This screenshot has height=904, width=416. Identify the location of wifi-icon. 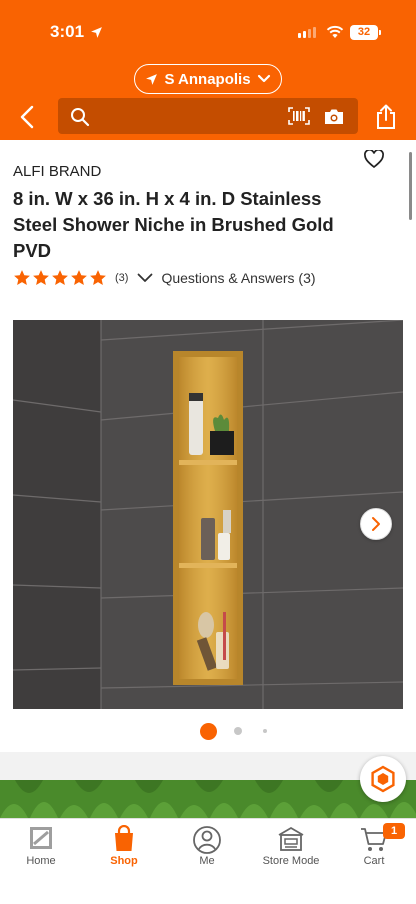
(335, 31).